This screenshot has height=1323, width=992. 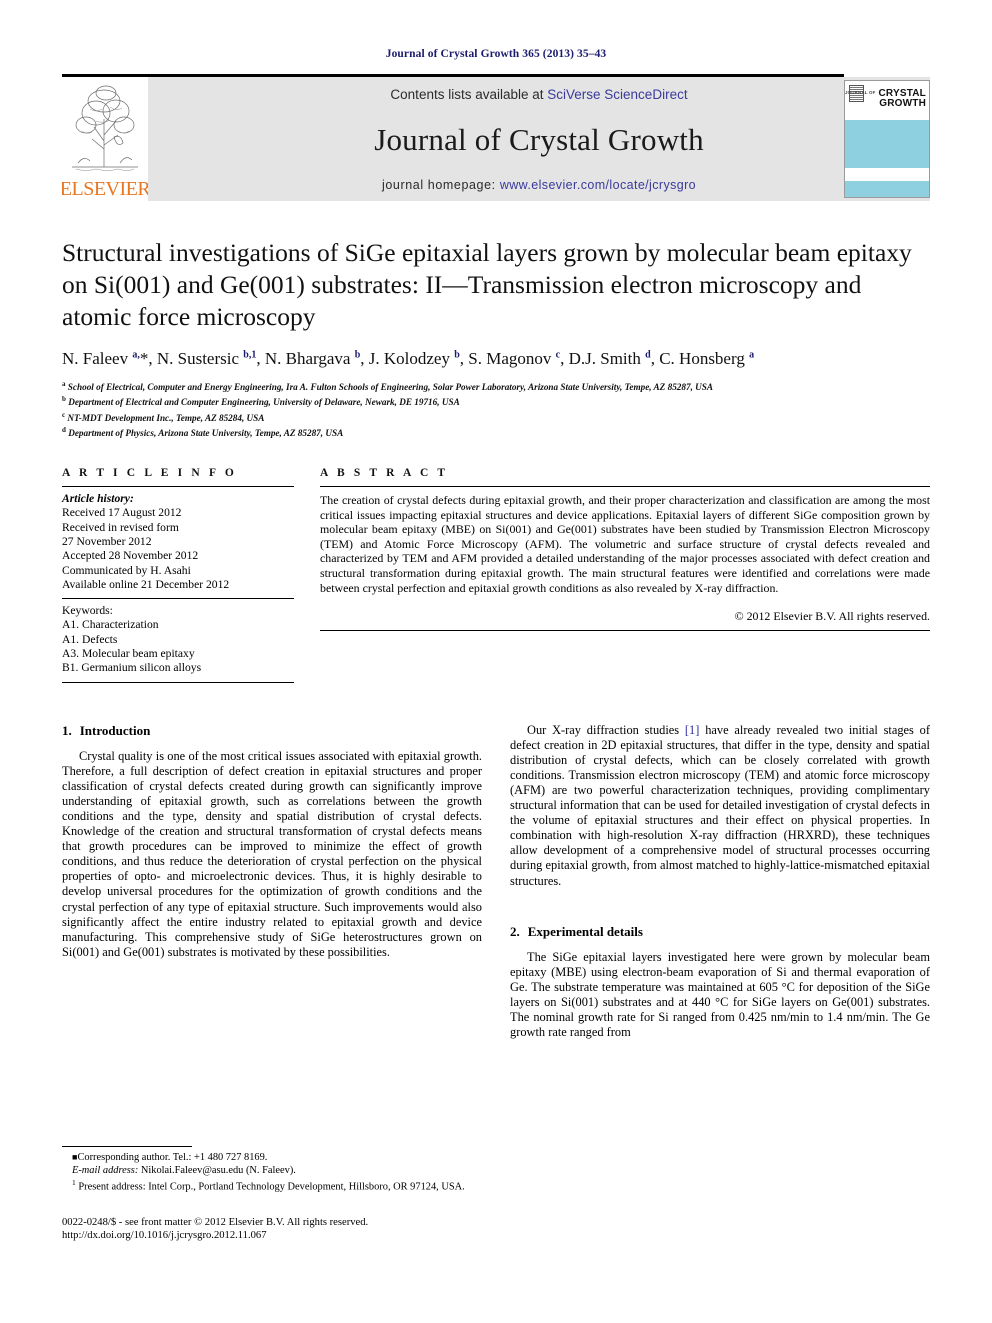 What do you see at coordinates (720, 932) in the screenshot?
I see `section-heading-experimental: 2. Experimental details` at bounding box center [720, 932].